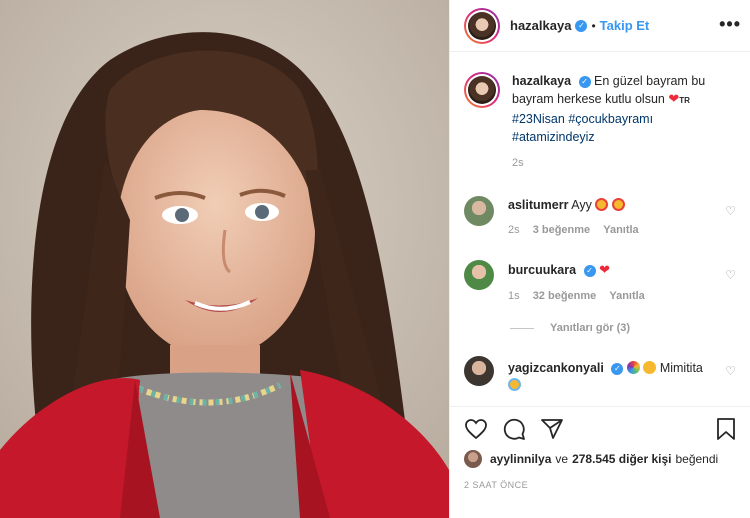 Image resolution: width=750 pixels, height=518 pixels. I want to click on comment-item: burcuukara ✓ ❤ 1s 32 beğenme Yanıtla ♡, so click(607, 281).